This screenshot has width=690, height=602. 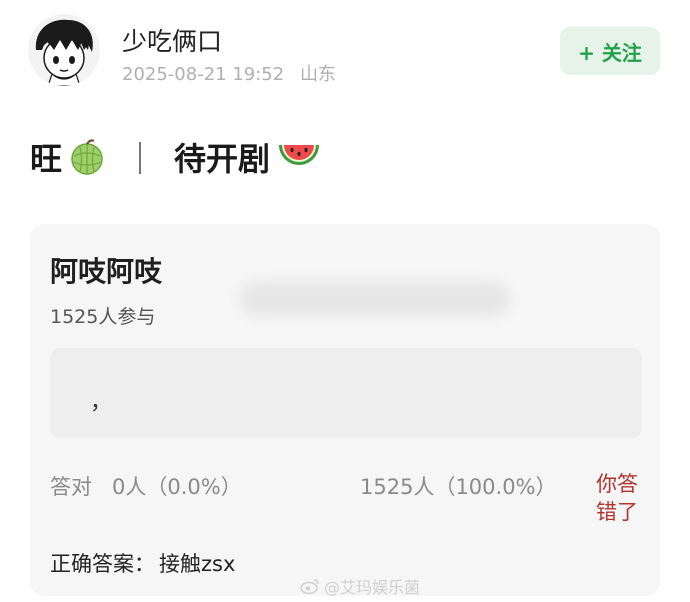 I want to click on post-meta: 2025-08-21 19:52 山东, so click(x=229, y=73).